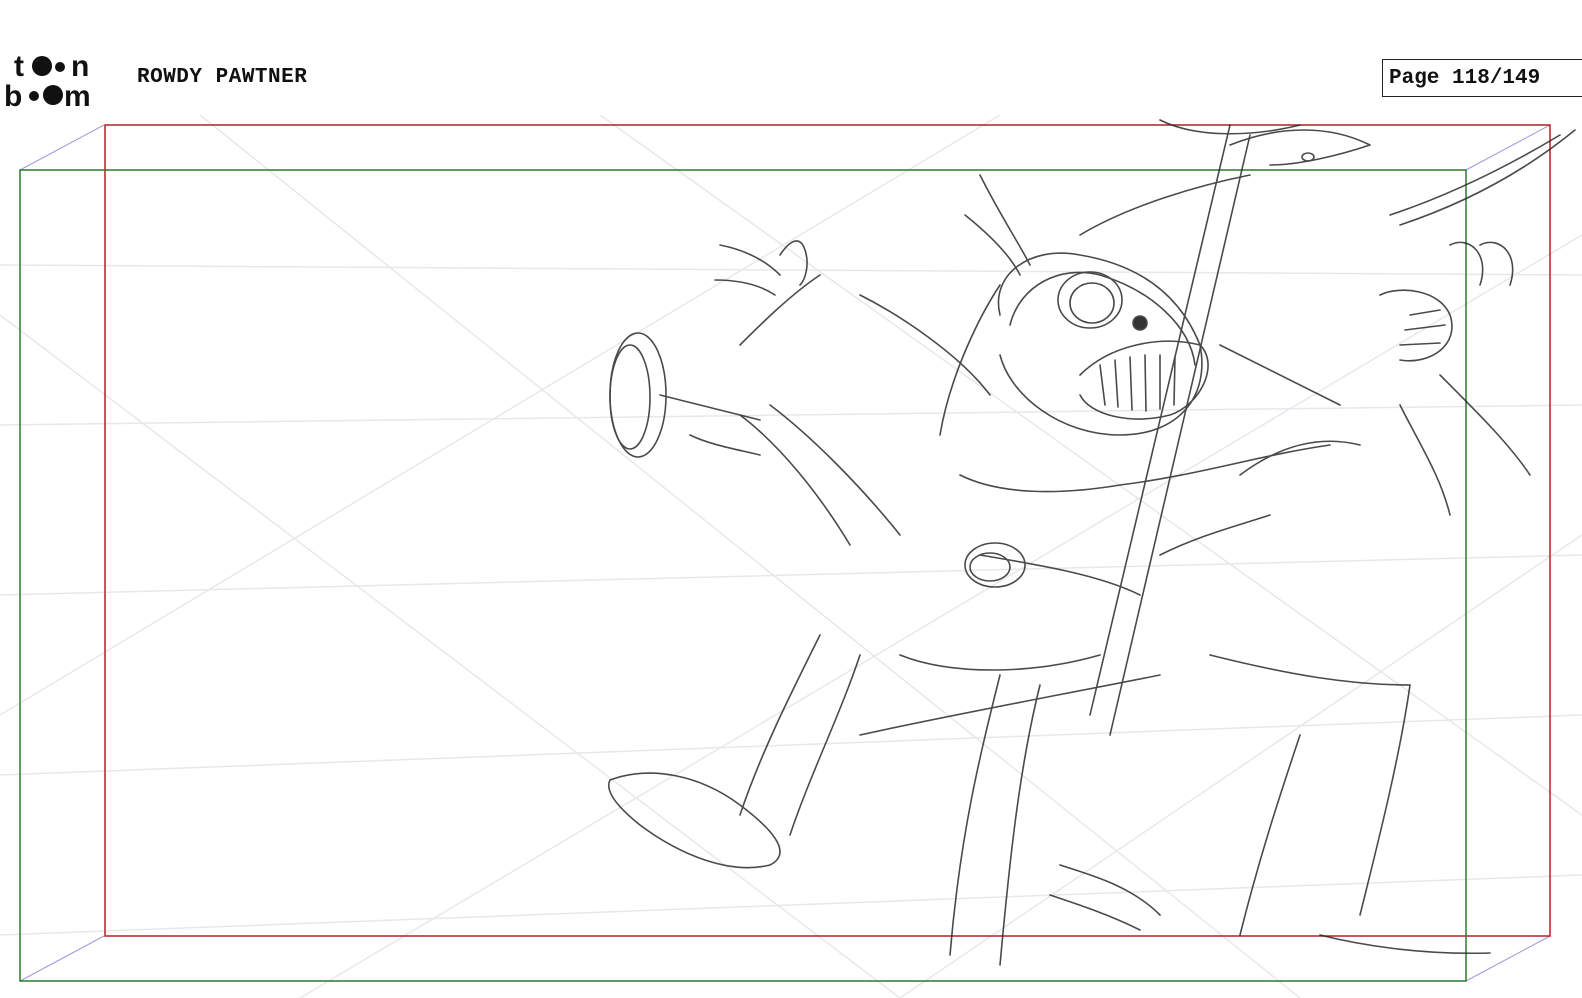  What do you see at coordinates (61, 81) in the screenshot?
I see `toon-boom-logo: t n b m` at bounding box center [61, 81].